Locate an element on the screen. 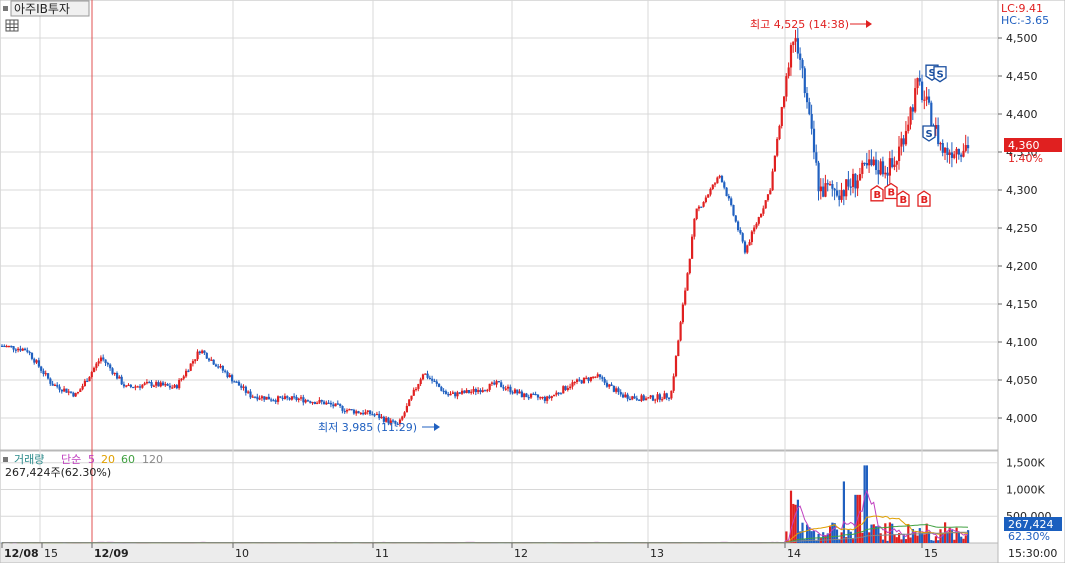 This screenshot has height=563, width=1065. price-tick-label: 4,100 is located at coordinates (1022, 342).